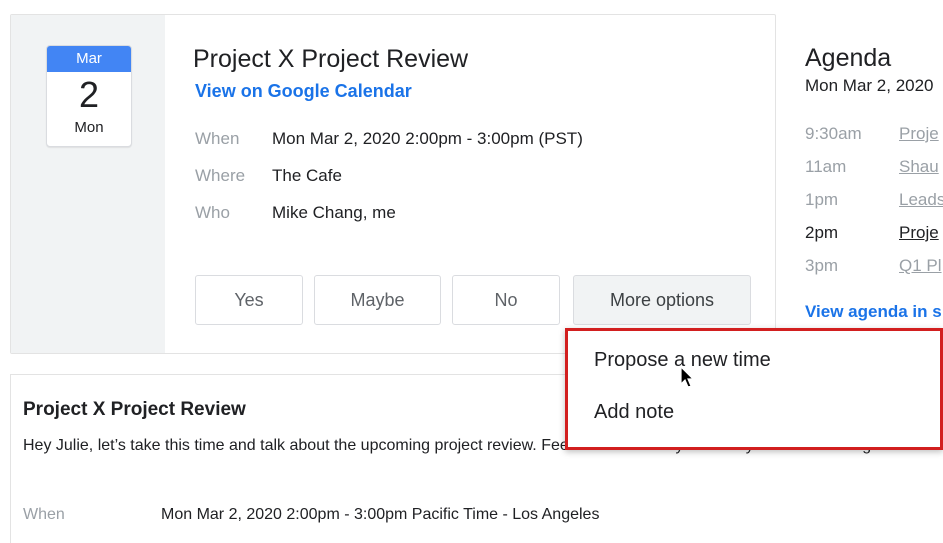 The width and height of the screenshot is (943, 543). What do you see at coordinates (377, 300) in the screenshot?
I see `rsvp-maybe-button: Maybe` at bounding box center [377, 300].